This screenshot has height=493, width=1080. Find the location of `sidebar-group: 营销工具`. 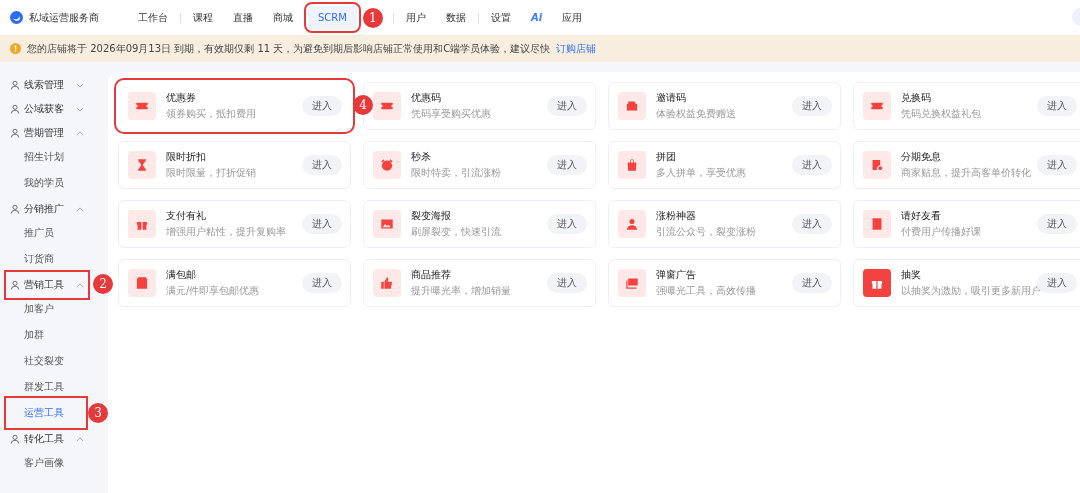

sidebar-group: 营销工具 is located at coordinates (47, 285).